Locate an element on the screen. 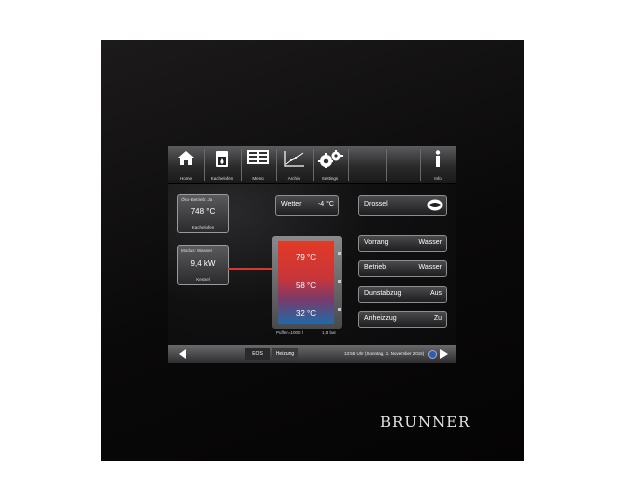  nav-archiv-label: Archiv is located at coordinates (294, 178).